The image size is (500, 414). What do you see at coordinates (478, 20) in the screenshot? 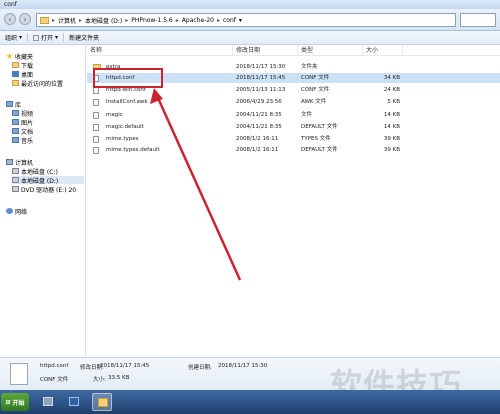
I see `search-input` at bounding box center [478, 20].